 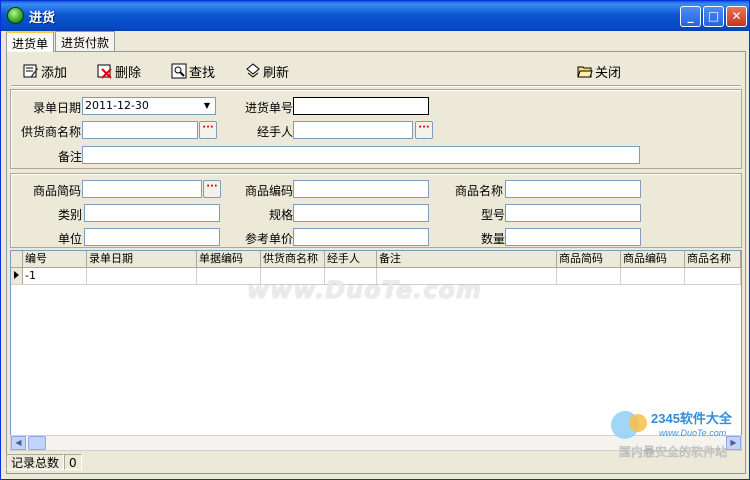 What do you see at coordinates (275, 132) in the screenshot?
I see `handler-label: 经手人` at bounding box center [275, 132].